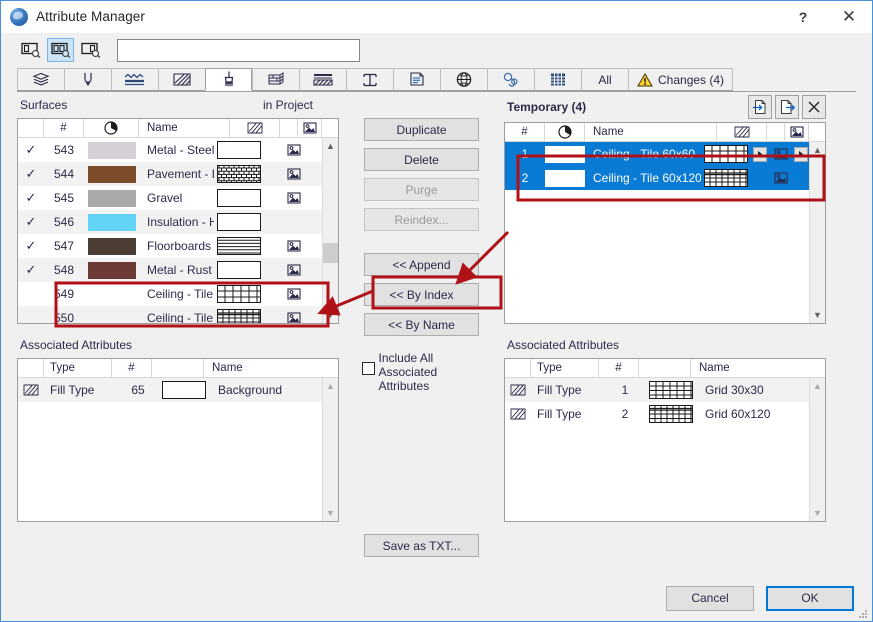  What do you see at coordinates (421, 129) in the screenshot?
I see `duplicate-button: Duplicate` at bounding box center [421, 129].